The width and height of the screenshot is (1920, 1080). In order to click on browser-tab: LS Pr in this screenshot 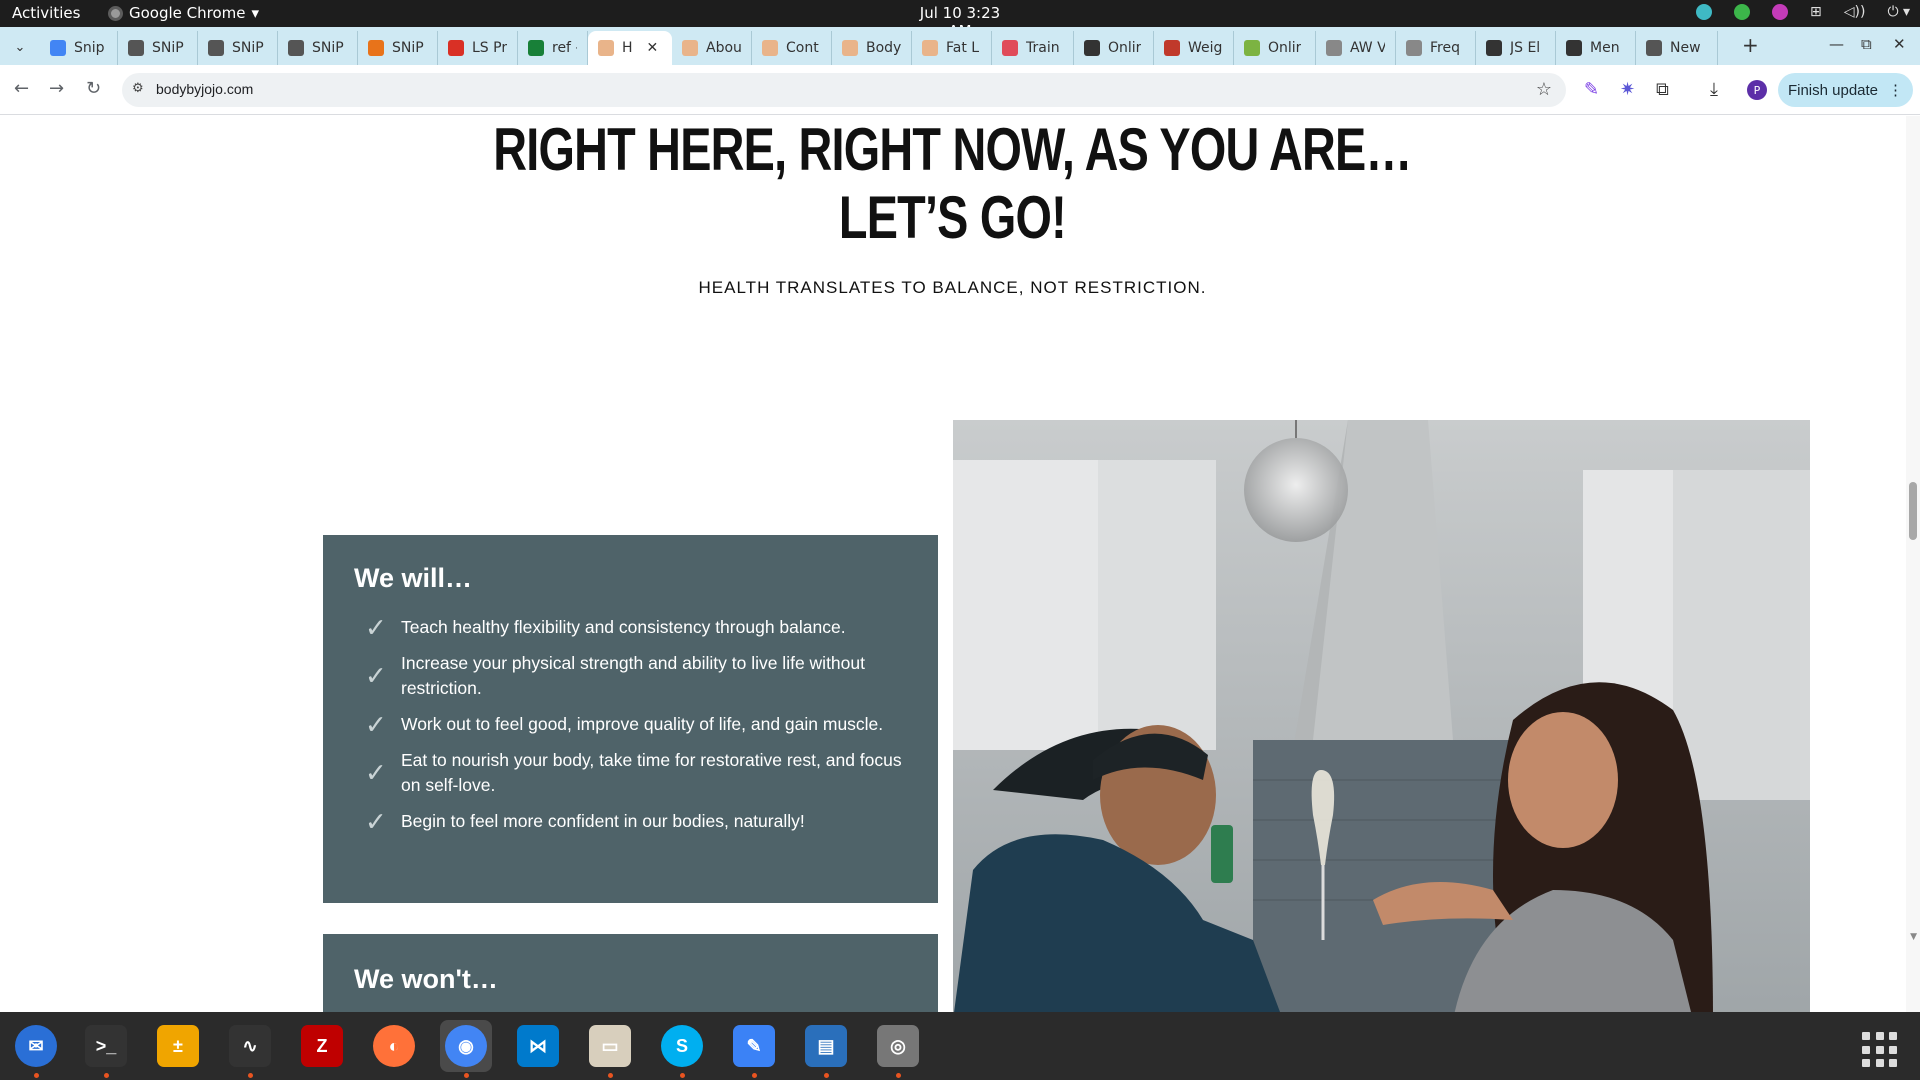, I will do `click(478, 48)`.